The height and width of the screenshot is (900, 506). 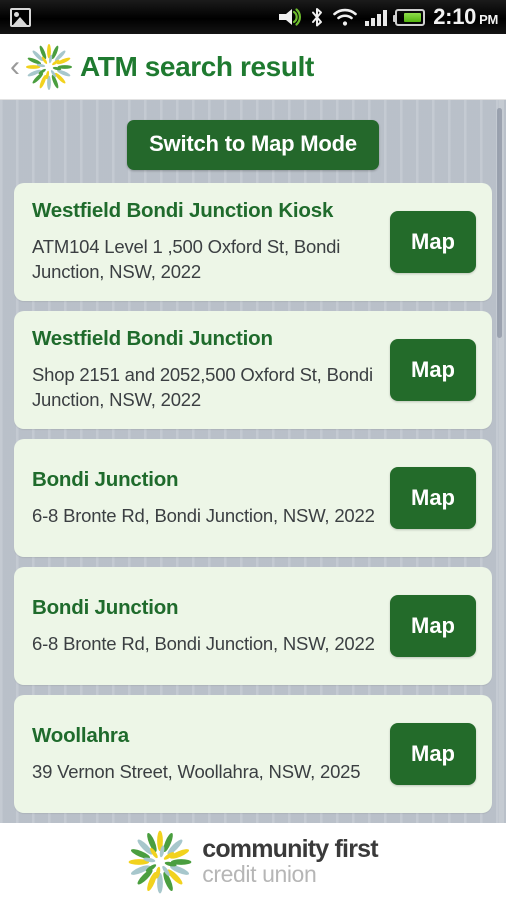 I want to click on atm-name: Westfield Bondi Junction Kiosk, so click(x=183, y=211).